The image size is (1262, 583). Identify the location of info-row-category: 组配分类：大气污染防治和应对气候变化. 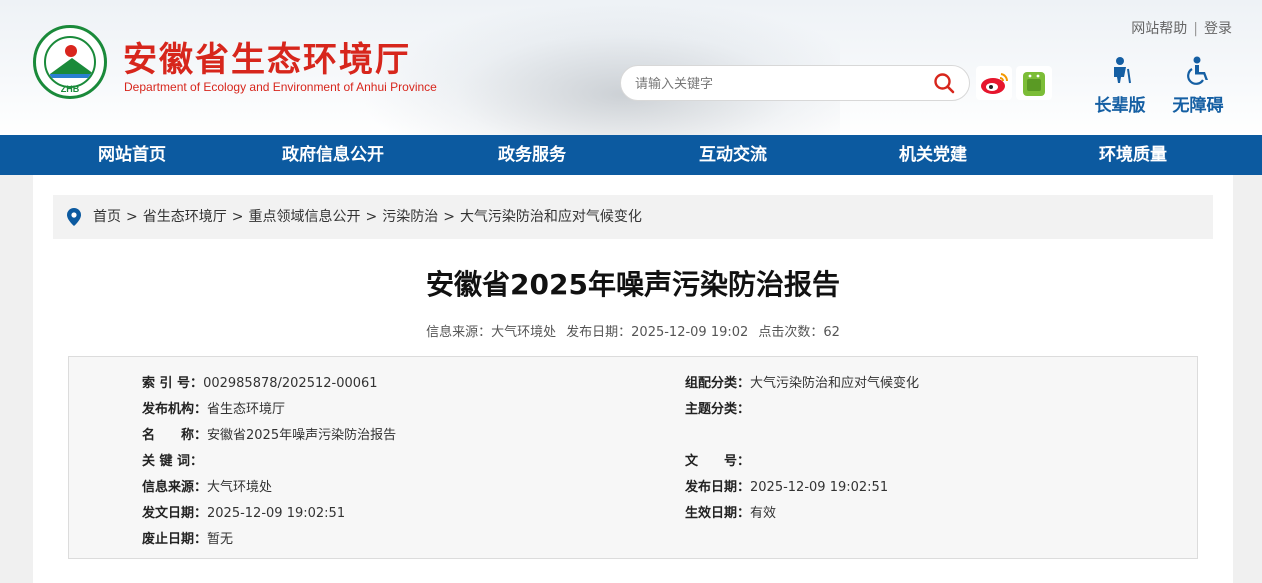
(802, 381).